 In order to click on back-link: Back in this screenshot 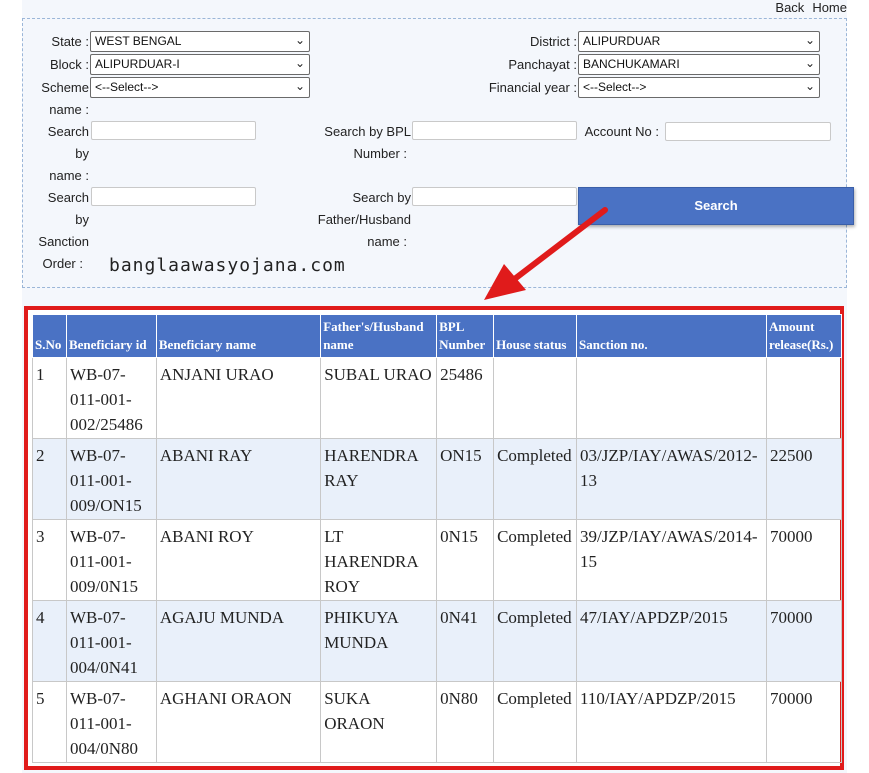, I will do `click(789, 7)`.